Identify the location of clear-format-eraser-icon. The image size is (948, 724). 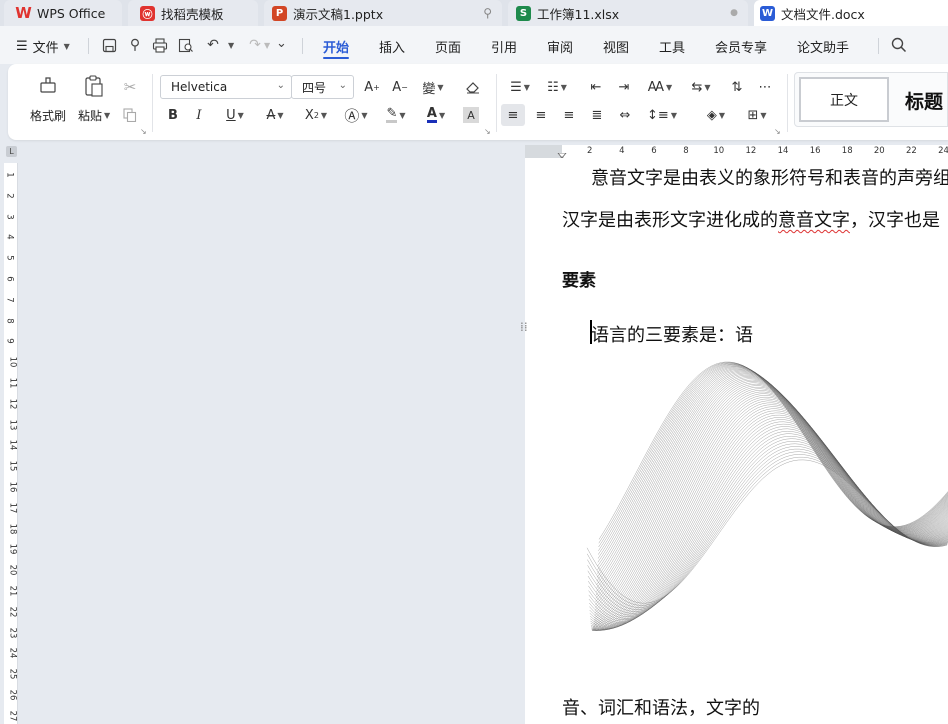
(473, 87).